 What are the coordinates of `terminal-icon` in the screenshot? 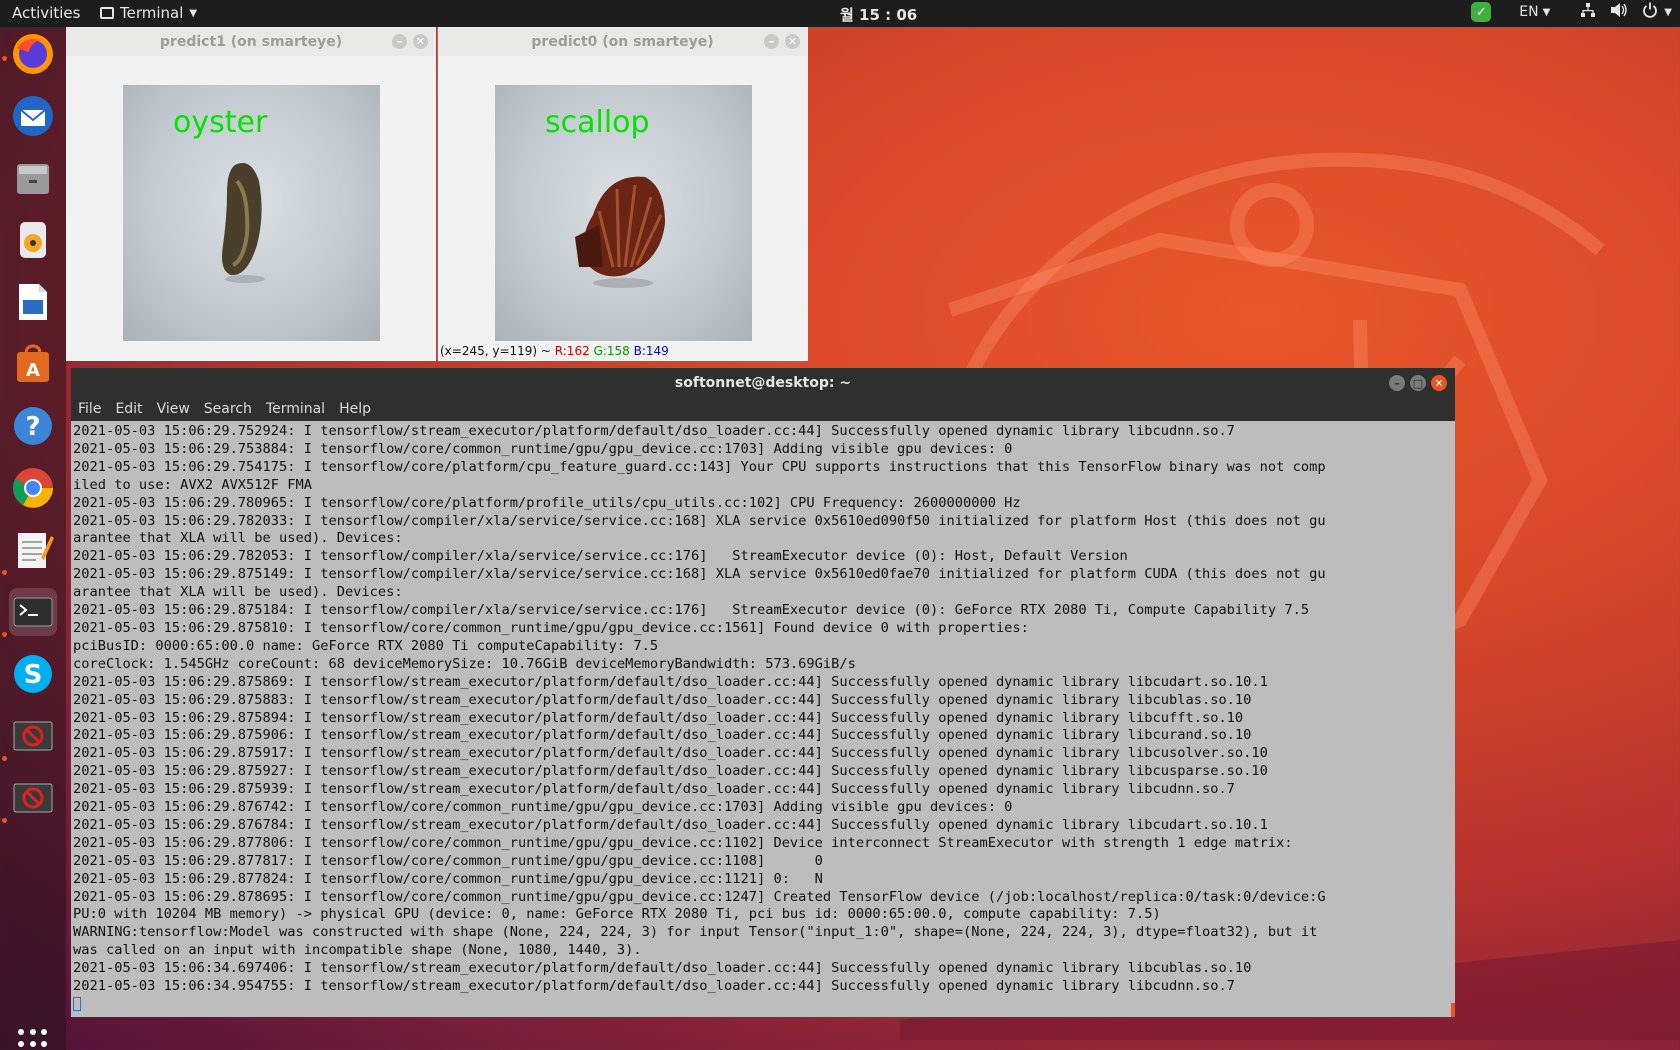 It's located at (33, 612).